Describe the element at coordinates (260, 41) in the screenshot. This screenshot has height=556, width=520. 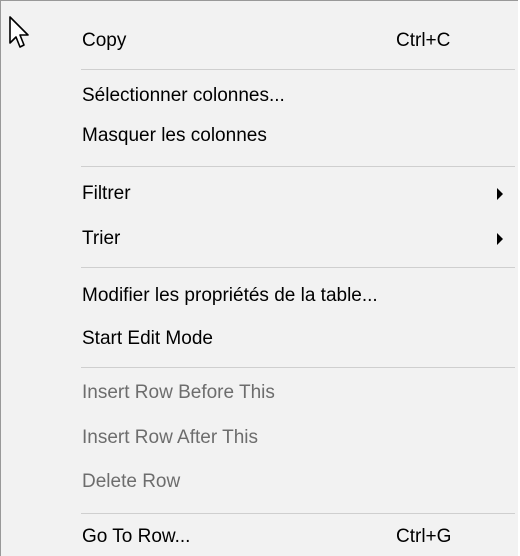
I see `menu-item-copy: Copy Ctrl+C` at that location.